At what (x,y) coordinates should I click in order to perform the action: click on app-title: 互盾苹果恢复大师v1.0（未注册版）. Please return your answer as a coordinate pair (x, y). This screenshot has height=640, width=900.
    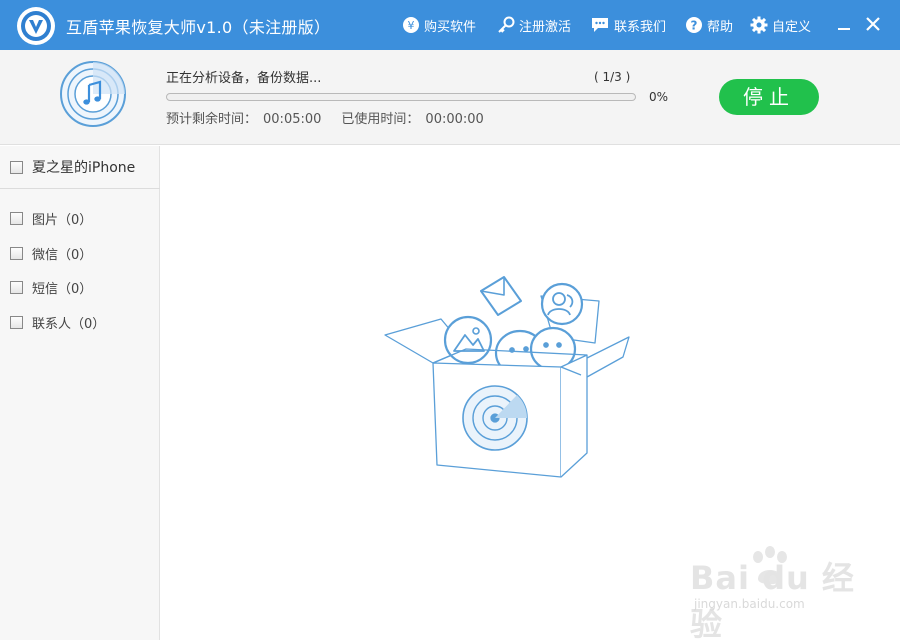
    Looking at the image, I should click on (198, 27).